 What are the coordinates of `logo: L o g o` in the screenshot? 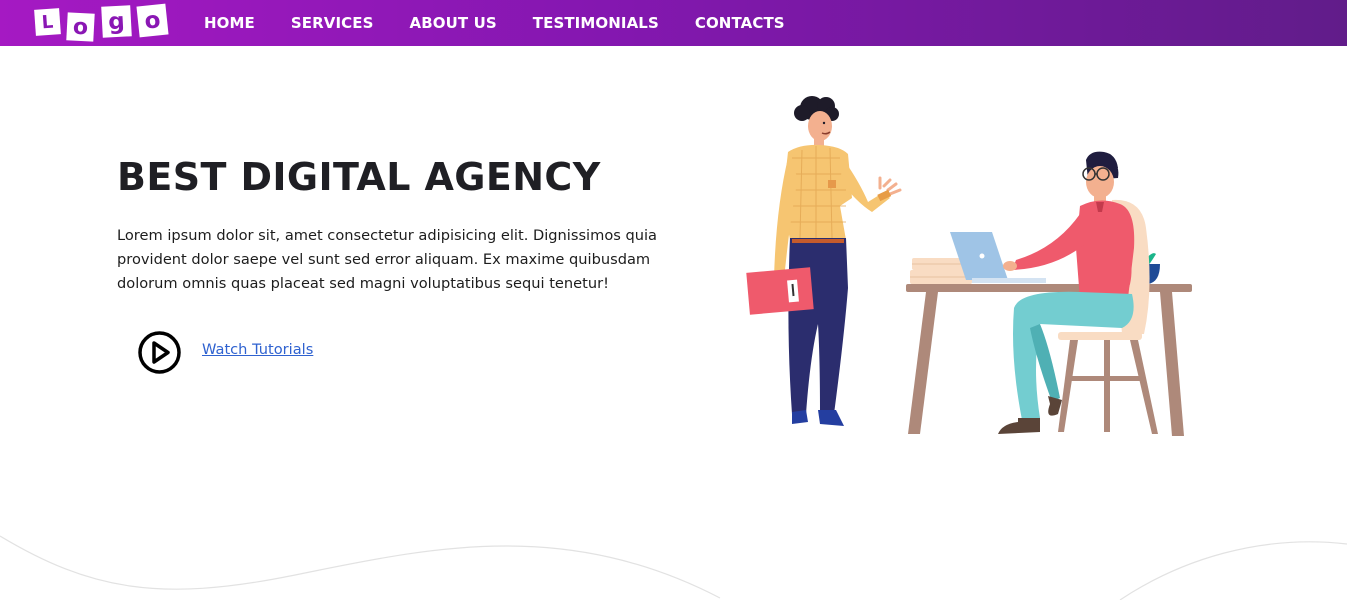 It's located at (102, 22).